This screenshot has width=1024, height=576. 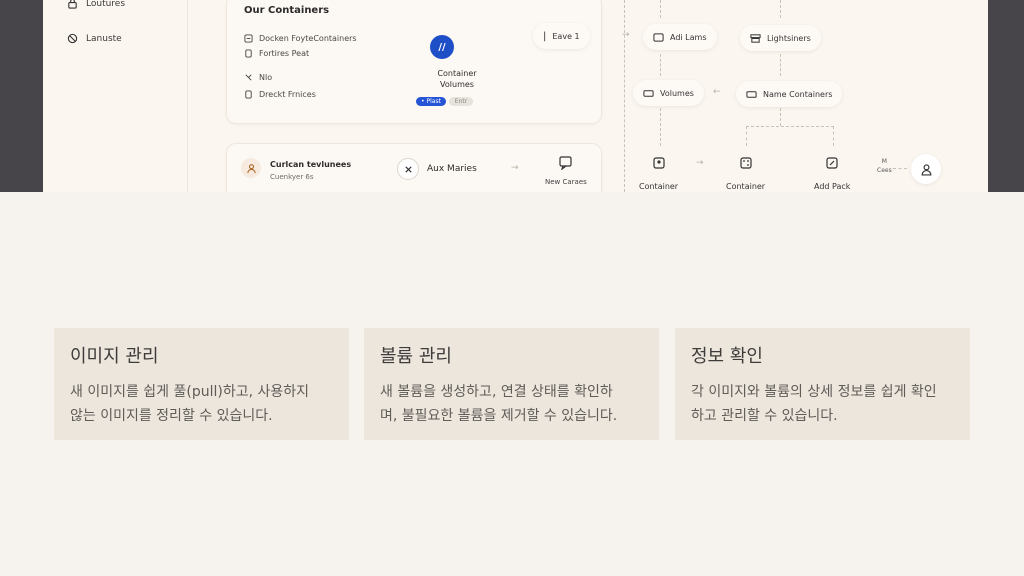 What do you see at coordinates (248, 77) in the screenshot?
I see `link-icon` at bounding box center [248, 77].